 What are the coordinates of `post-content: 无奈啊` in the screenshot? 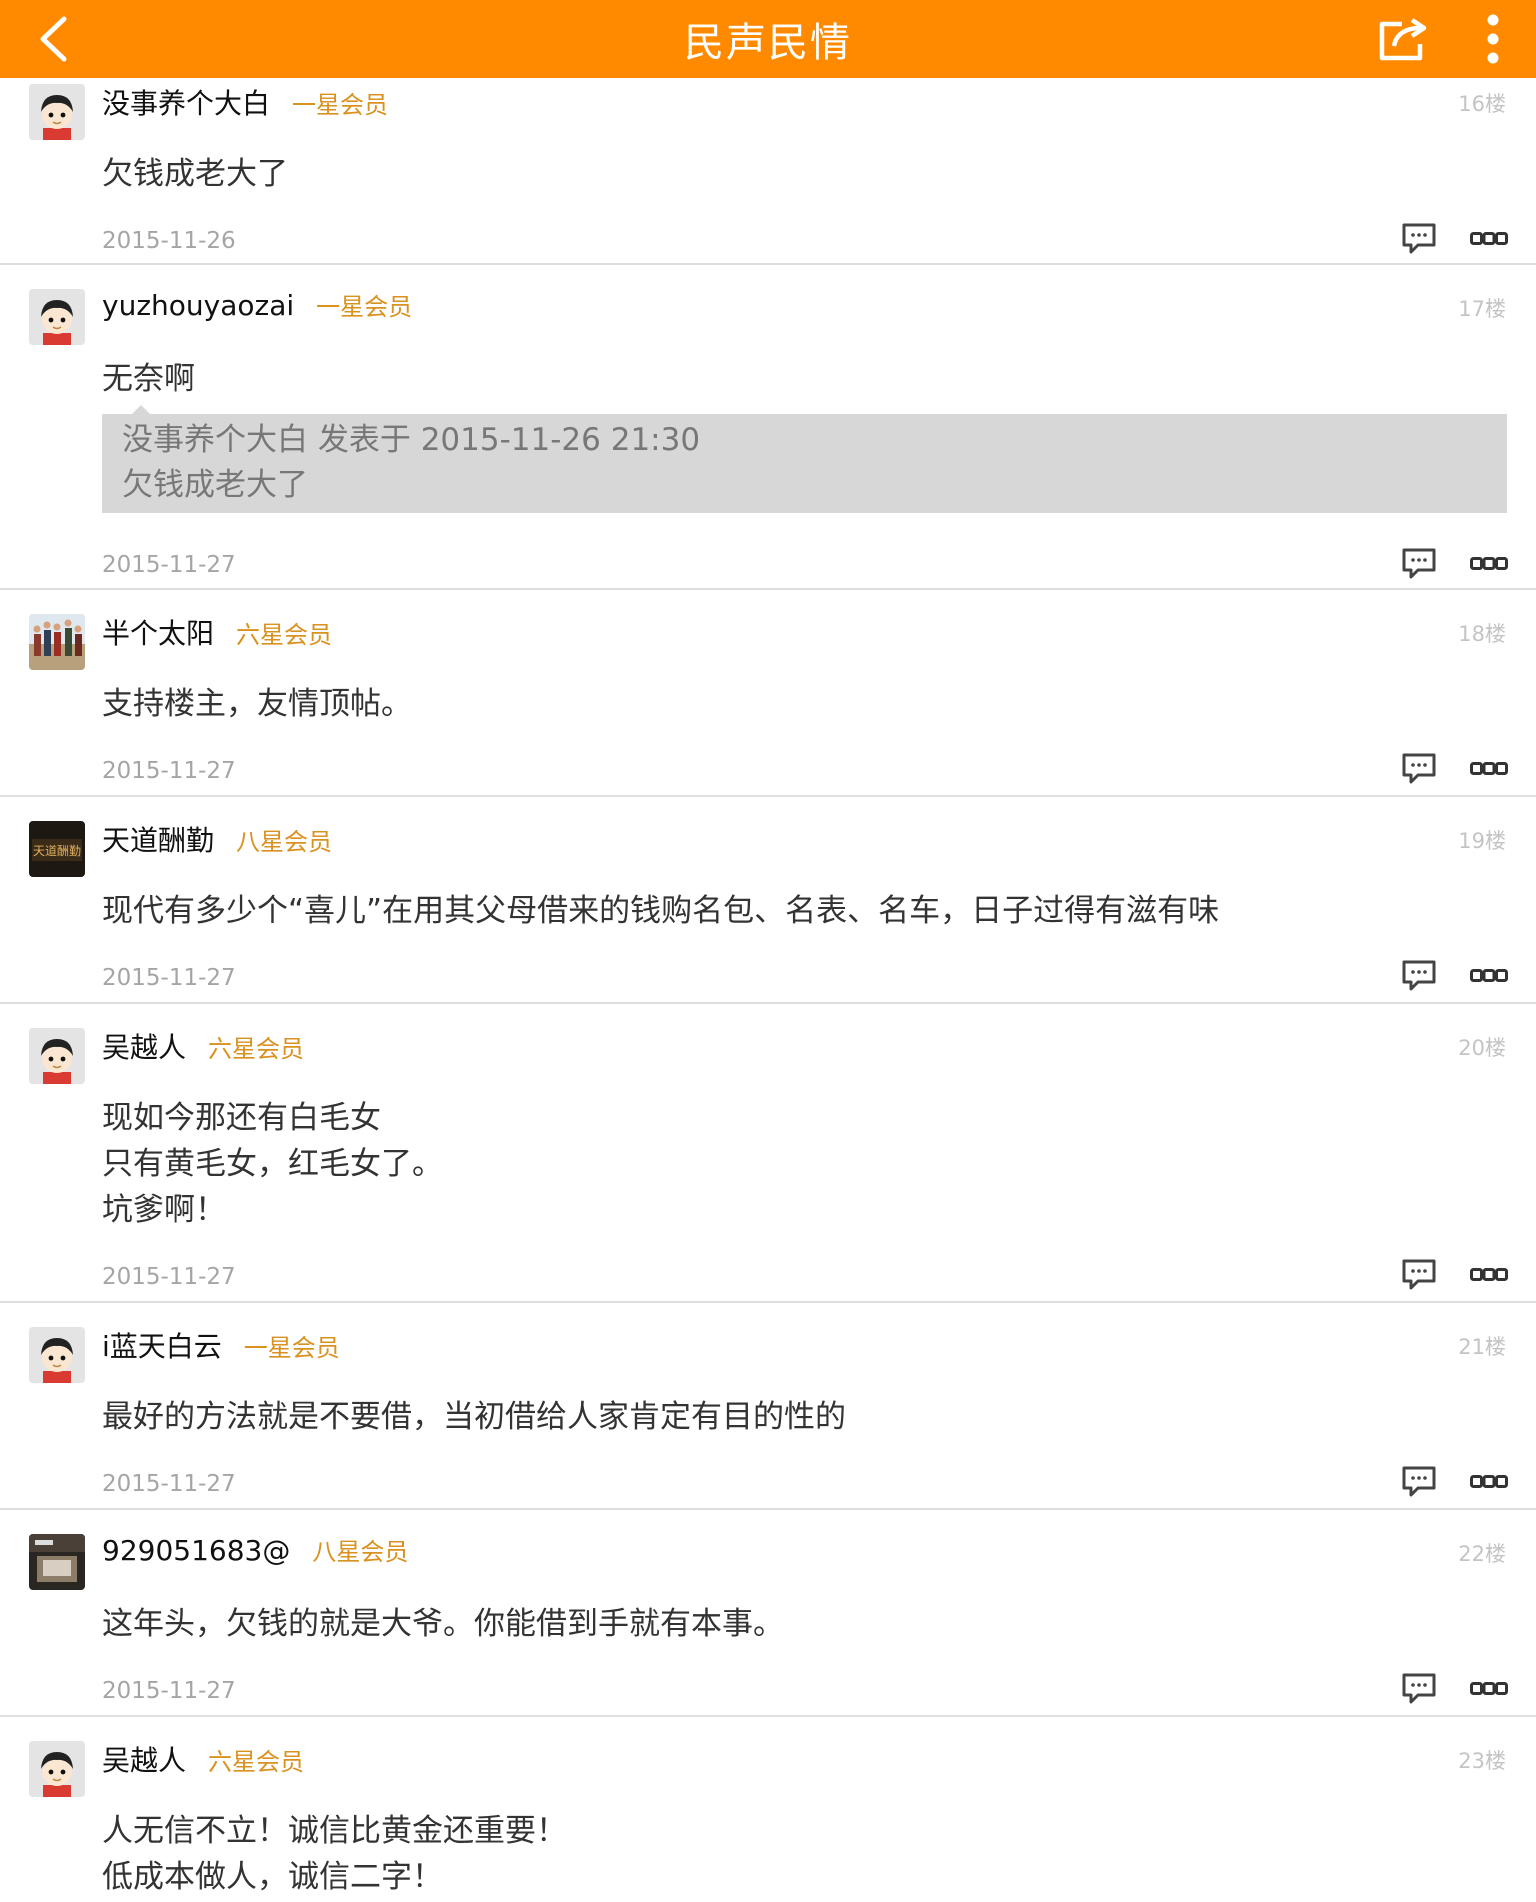 It's located at (148, 379).